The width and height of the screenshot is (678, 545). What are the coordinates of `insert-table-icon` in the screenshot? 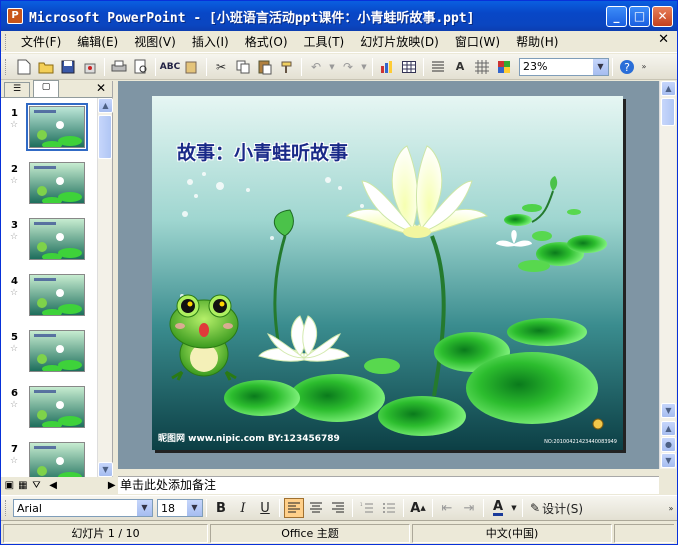 It's located at (409, 67).